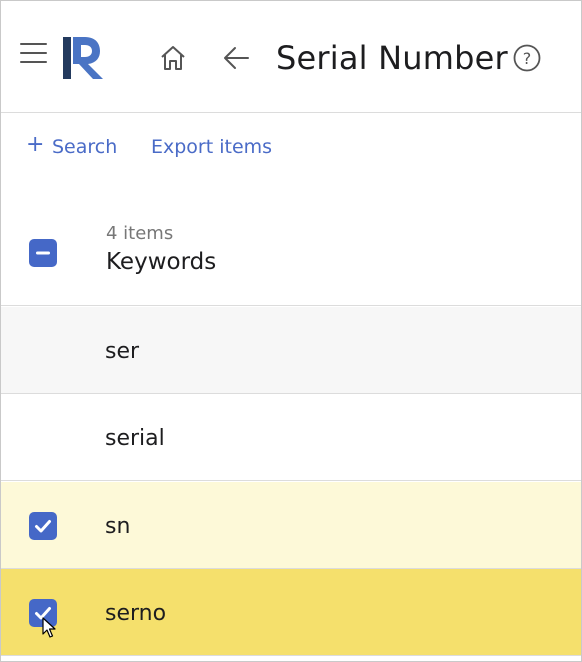 The width and height of the screenshot is (582, 662). Describe the element at coordinates (173, 58) in the screenshot. I see `home-icon` at that location.